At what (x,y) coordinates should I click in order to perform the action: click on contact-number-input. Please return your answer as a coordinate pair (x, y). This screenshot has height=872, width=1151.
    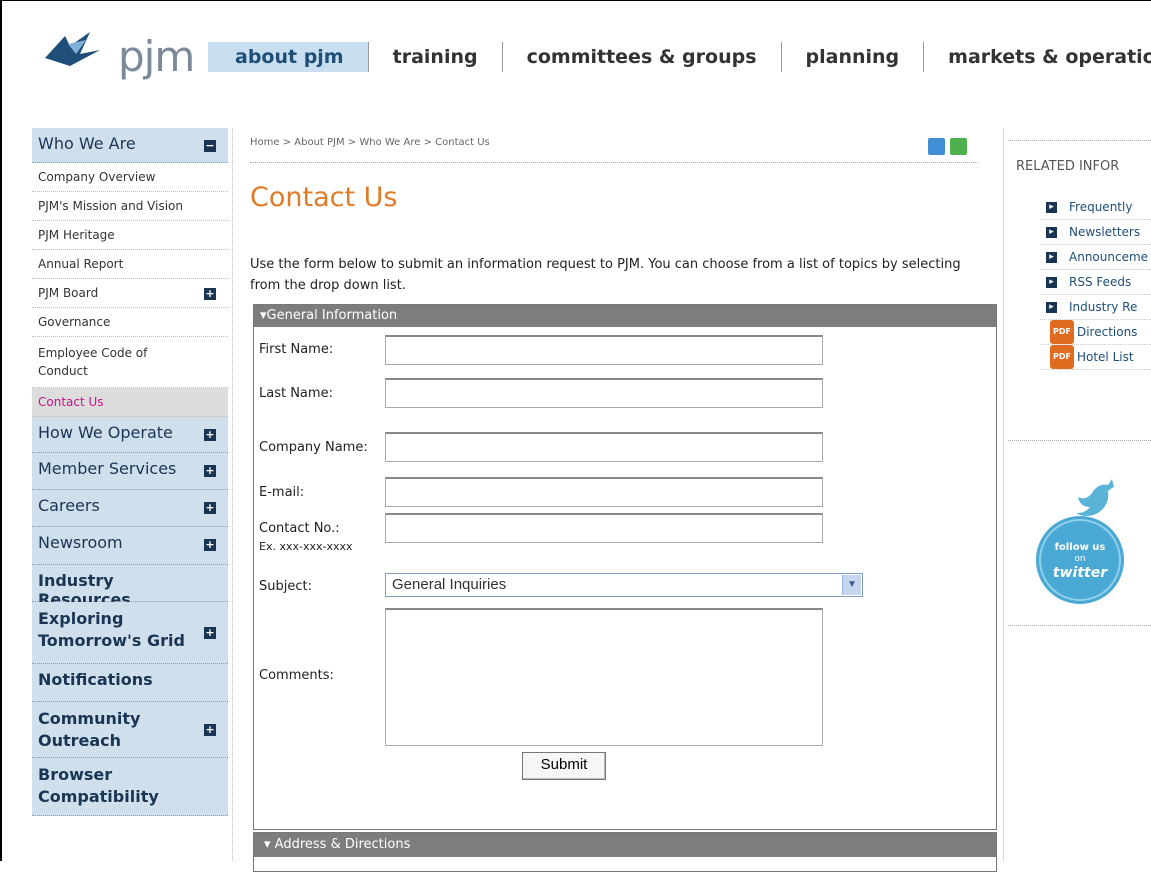
    Looking at the image, I should click on (604, 528).